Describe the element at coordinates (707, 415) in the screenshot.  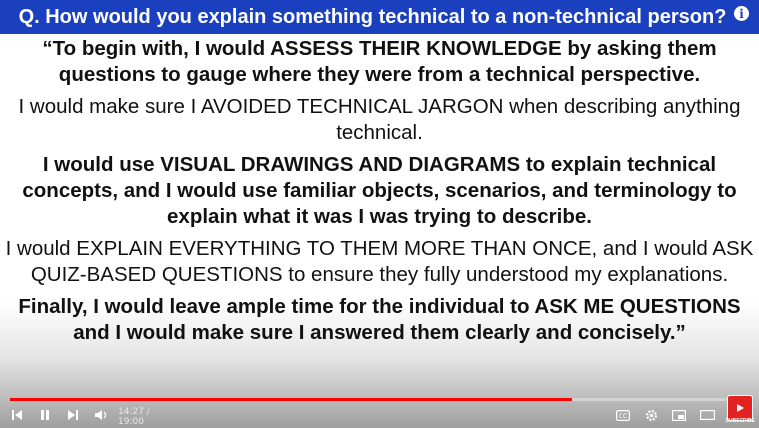
I see `theater-mode-icon` at that location.